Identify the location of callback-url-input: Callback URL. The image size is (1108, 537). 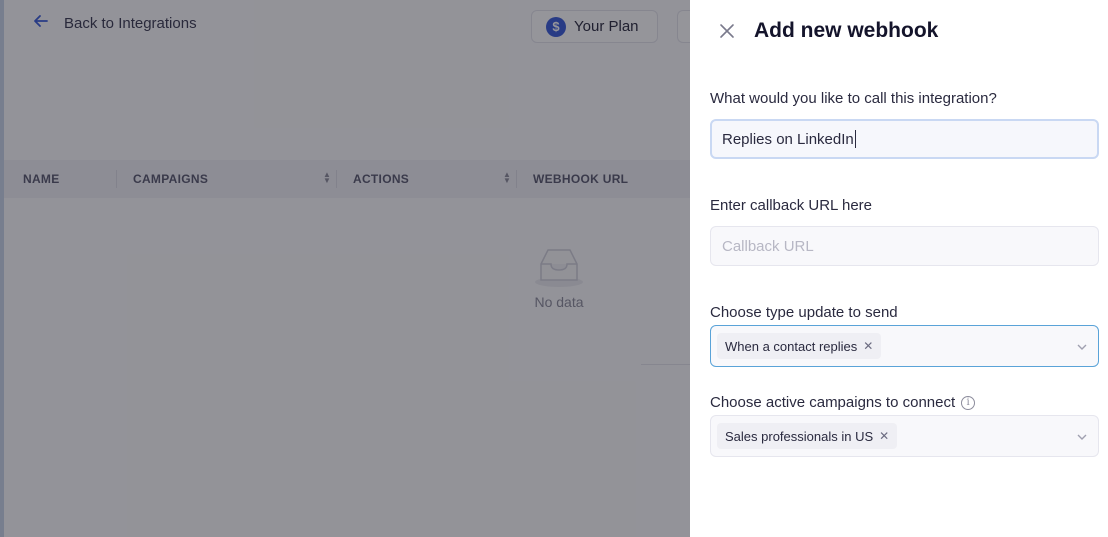
(904, 246).